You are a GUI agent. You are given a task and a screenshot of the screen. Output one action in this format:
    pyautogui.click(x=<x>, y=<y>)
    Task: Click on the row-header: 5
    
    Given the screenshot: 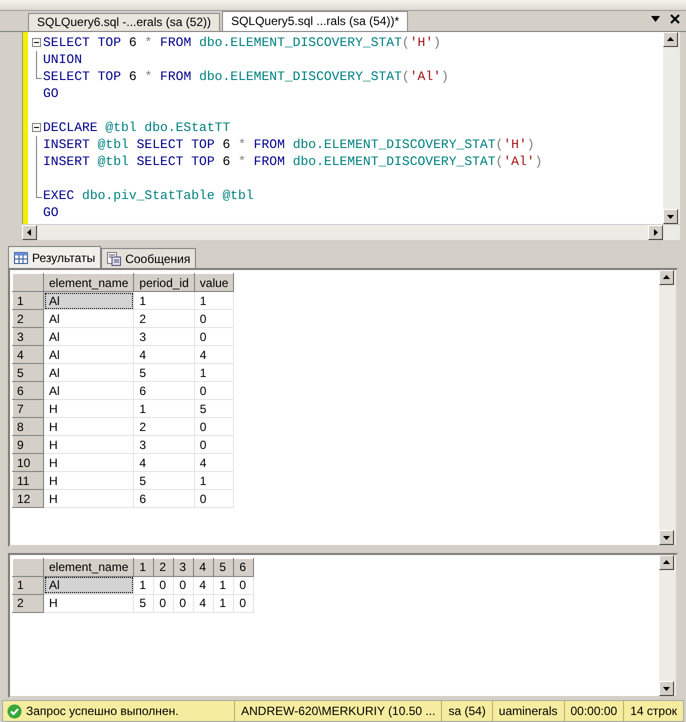 What is the action you would take?
    pyautogui.click(x=28, y=373)
    